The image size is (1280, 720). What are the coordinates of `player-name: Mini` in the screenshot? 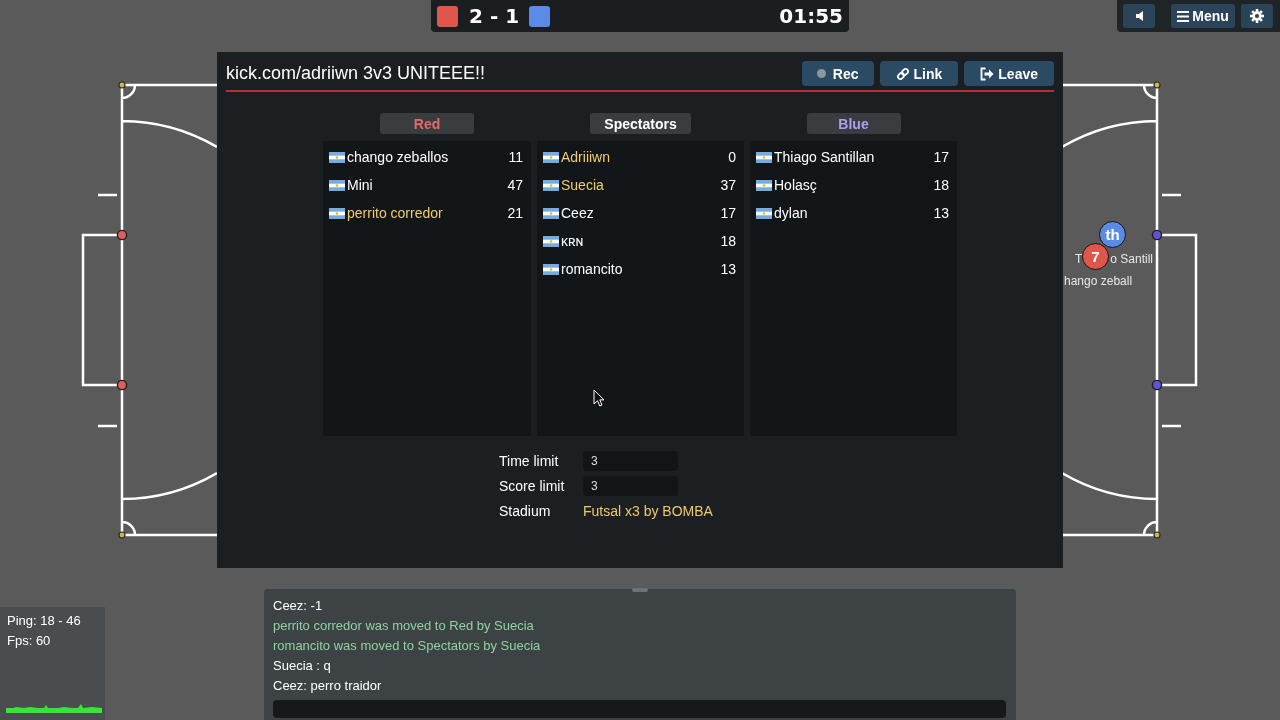 It's located at (360, 185).